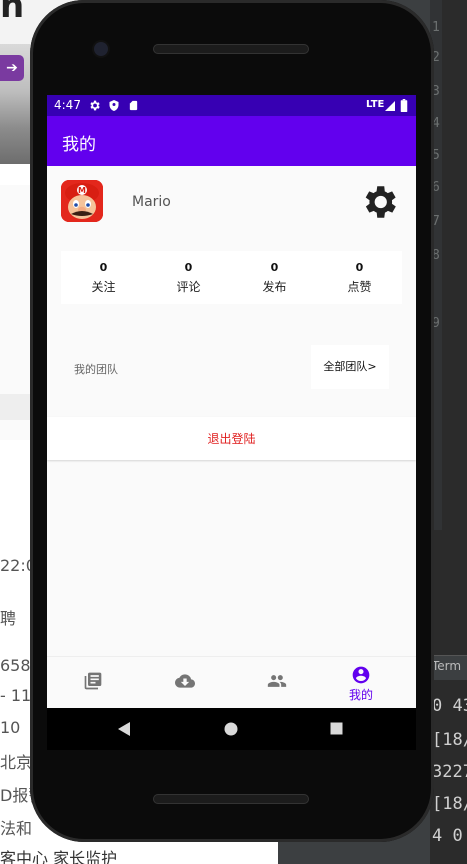  I want to click on news-line: 聘, so click(8, 618).